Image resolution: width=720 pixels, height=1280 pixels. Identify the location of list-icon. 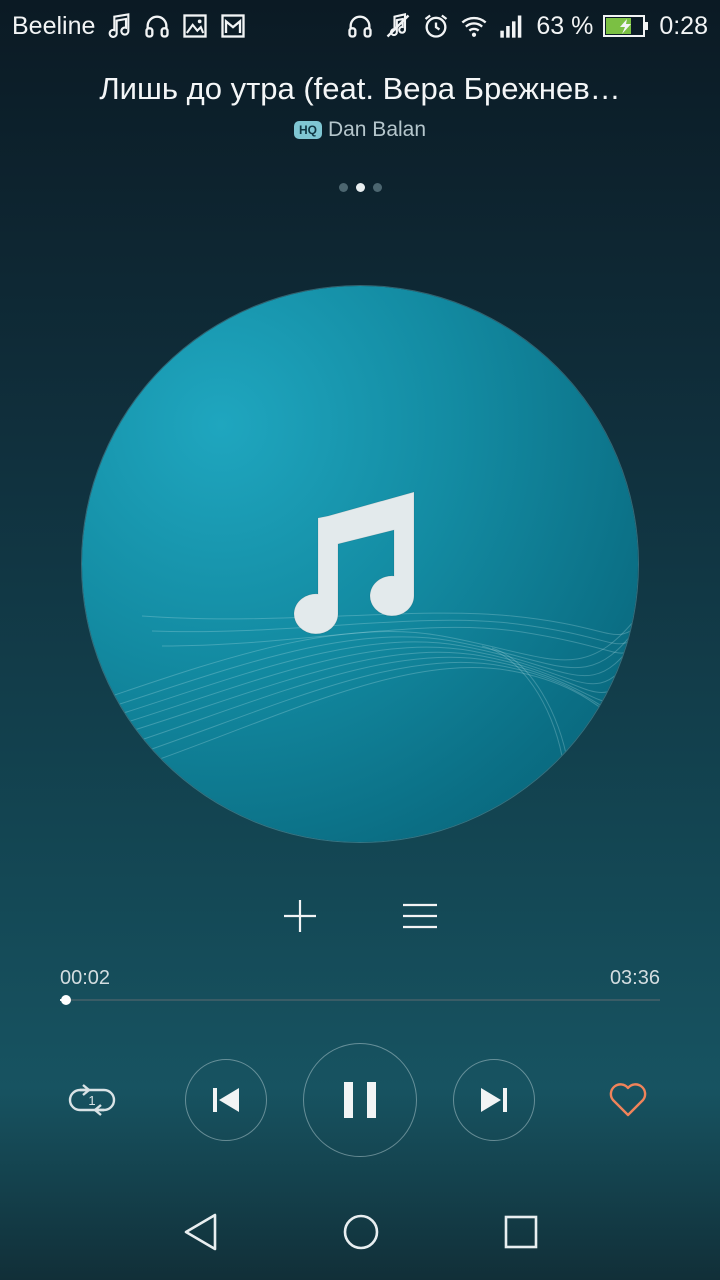
(420, 916).